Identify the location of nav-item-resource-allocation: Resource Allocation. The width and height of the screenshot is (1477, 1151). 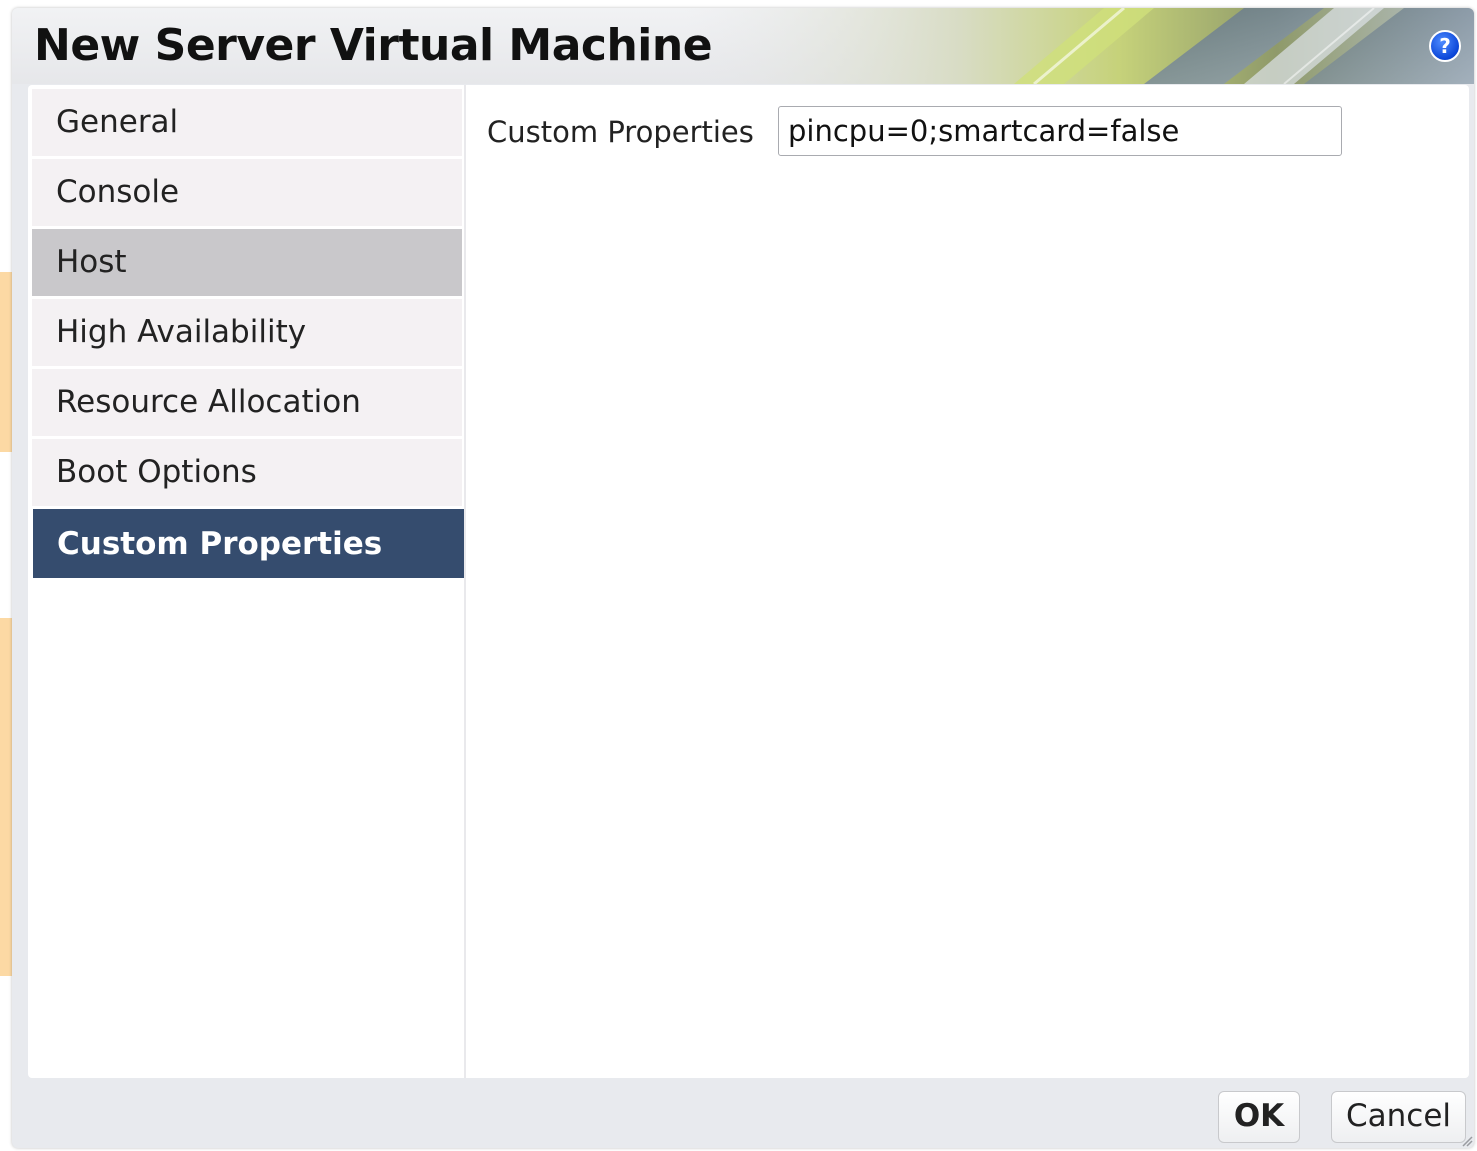
(247, 403).